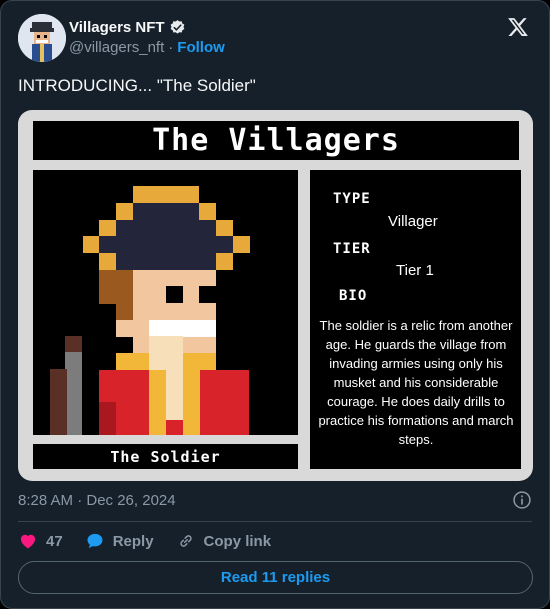 This screenshot has width=550, height=609. I want to click on reply-bubble-icon, so click(95, 541).